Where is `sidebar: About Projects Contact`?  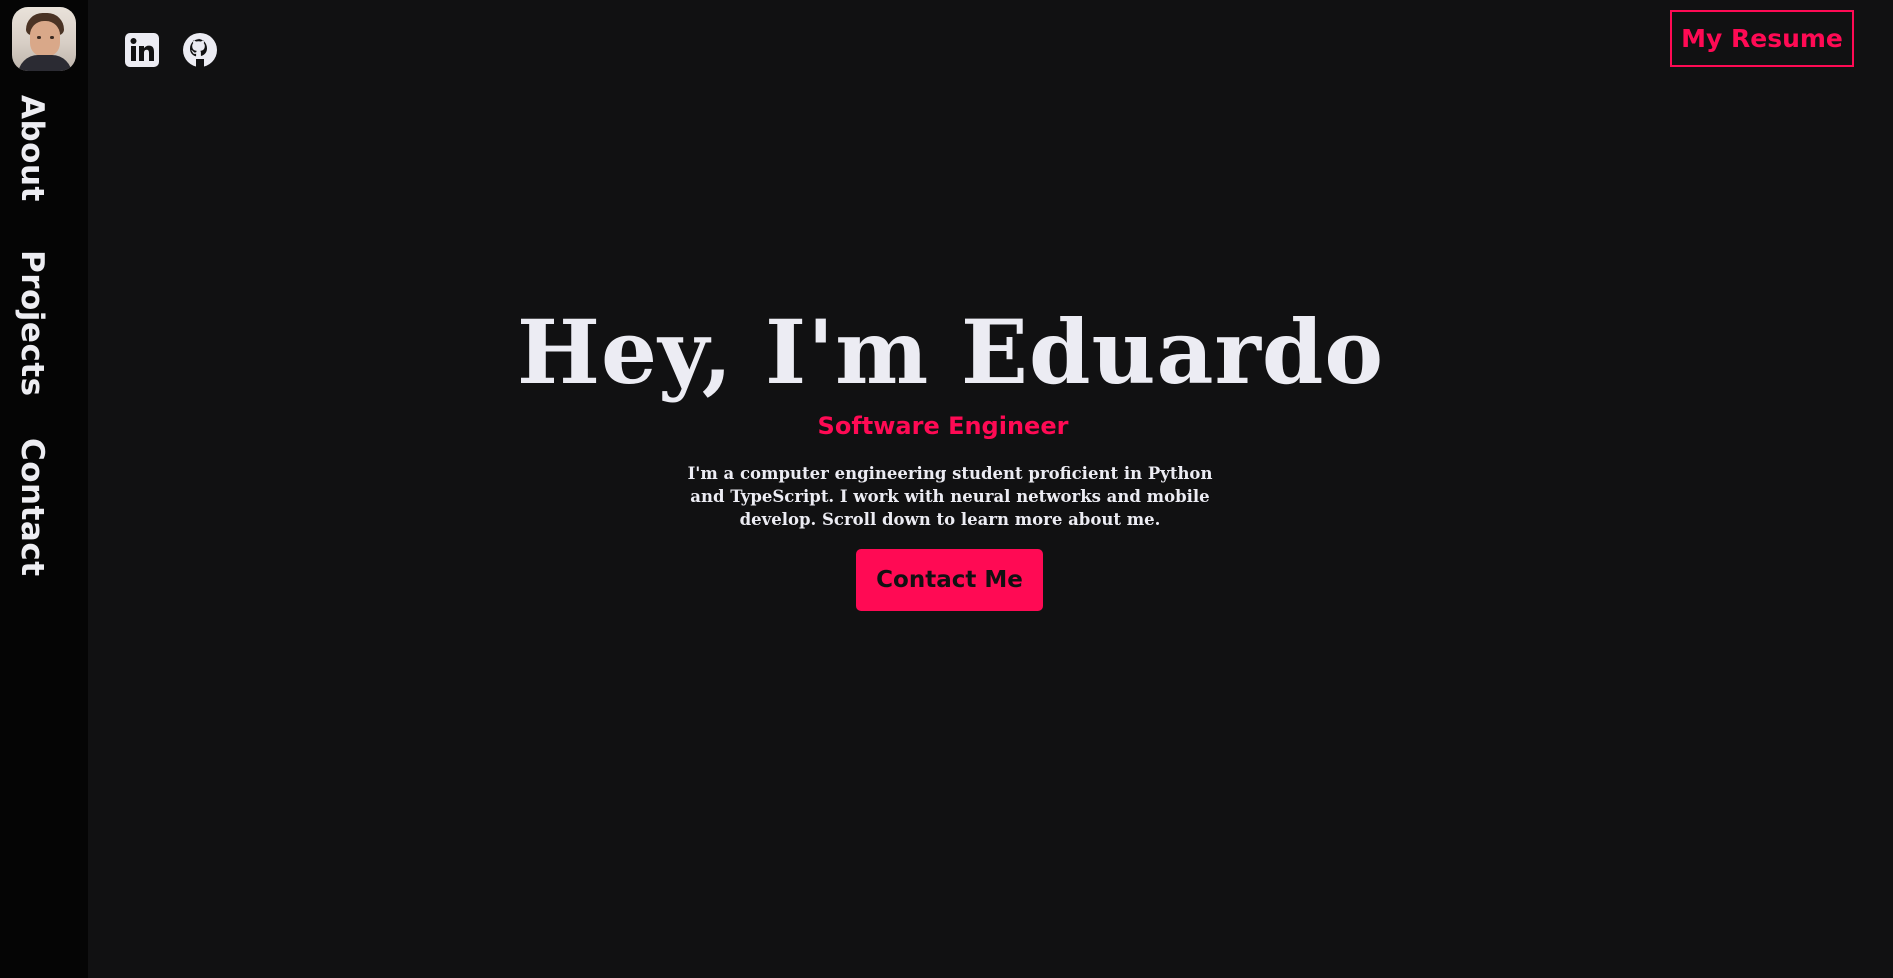 sidebar: About Projects Contact is located at coordinates (44, 489).